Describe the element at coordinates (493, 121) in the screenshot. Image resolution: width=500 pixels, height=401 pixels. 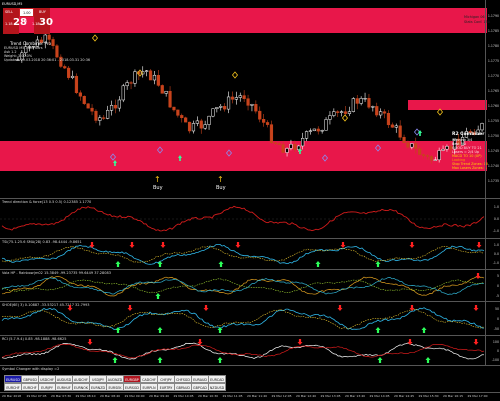
I see `price-tick: 1.1755` at that location.